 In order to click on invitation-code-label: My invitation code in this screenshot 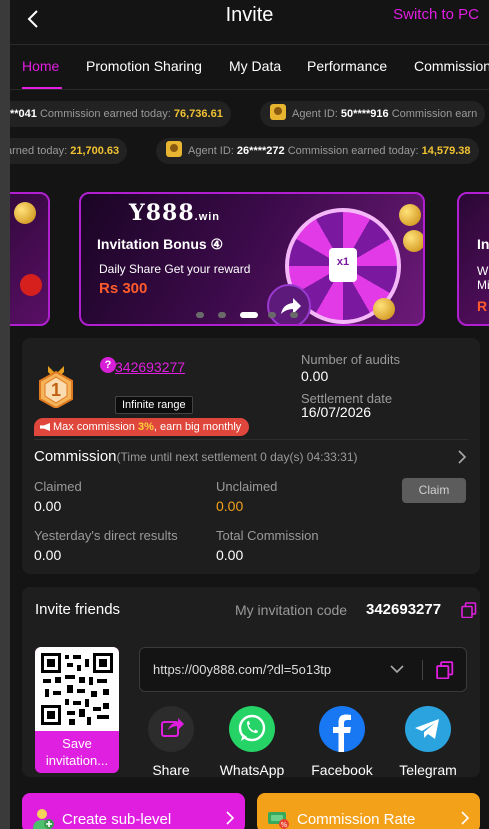, I will do `click(291, 610)`.